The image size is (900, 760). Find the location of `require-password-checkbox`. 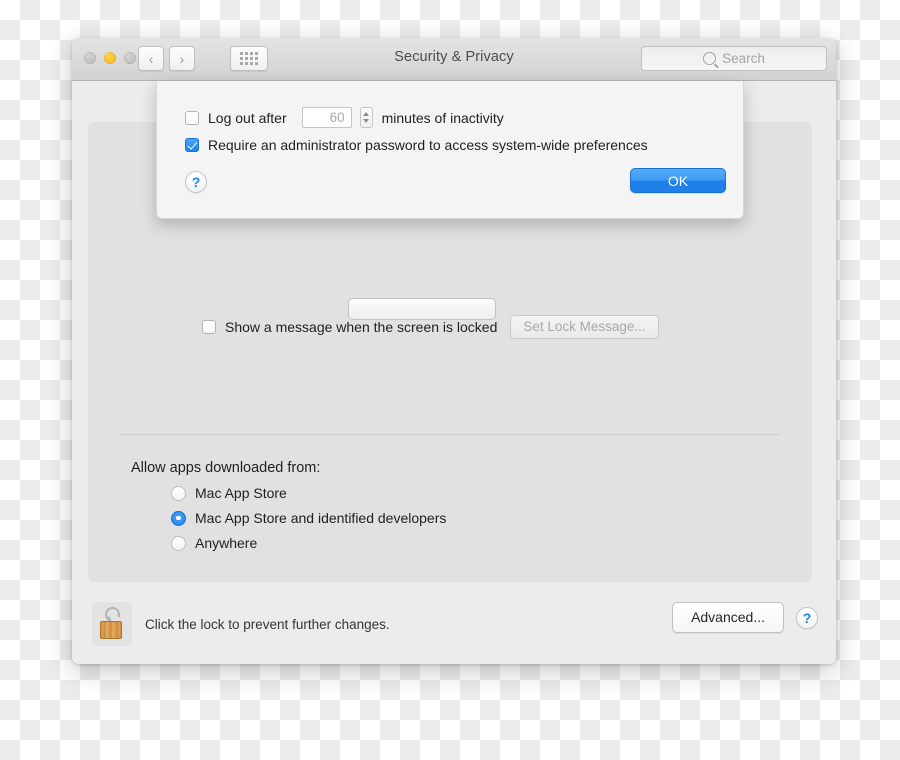

require-password-checkbox is located at coordinates (192, 145).